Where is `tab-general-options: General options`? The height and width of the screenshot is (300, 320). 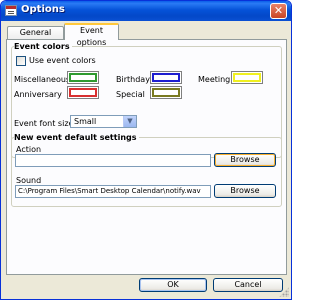
tab-general-options: General options is located at coordinates (35, 37).